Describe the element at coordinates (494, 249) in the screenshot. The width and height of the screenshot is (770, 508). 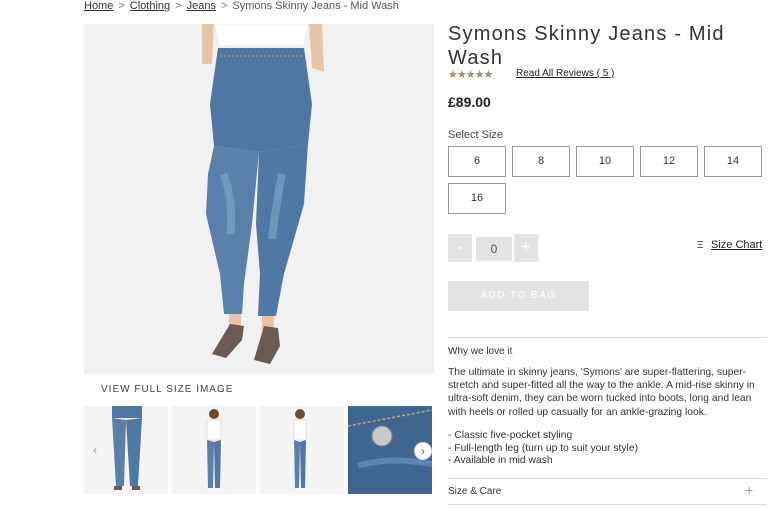
I see `quantity-input` at that location.